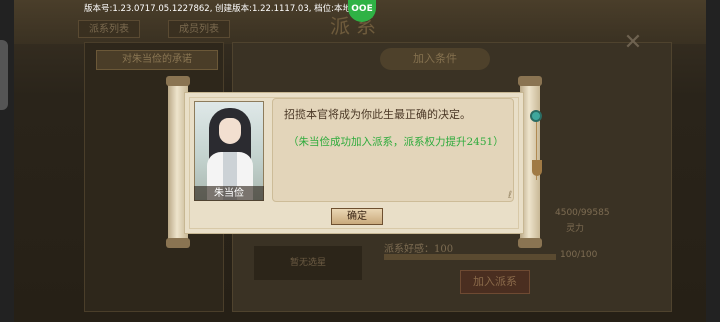 This screenshot has width=720, height=322. Describe the element at coordinates (510, 195) in the screenshot. I see `swirl-ornament-icon: ℓ` at that location.